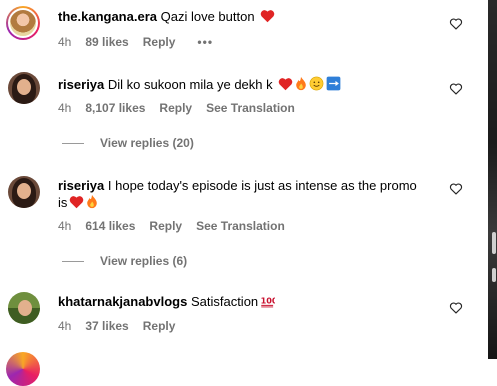 The width and height of the screenshot is (497, 386). I want to click on likes-count: 37 likes, so click(106, 326).